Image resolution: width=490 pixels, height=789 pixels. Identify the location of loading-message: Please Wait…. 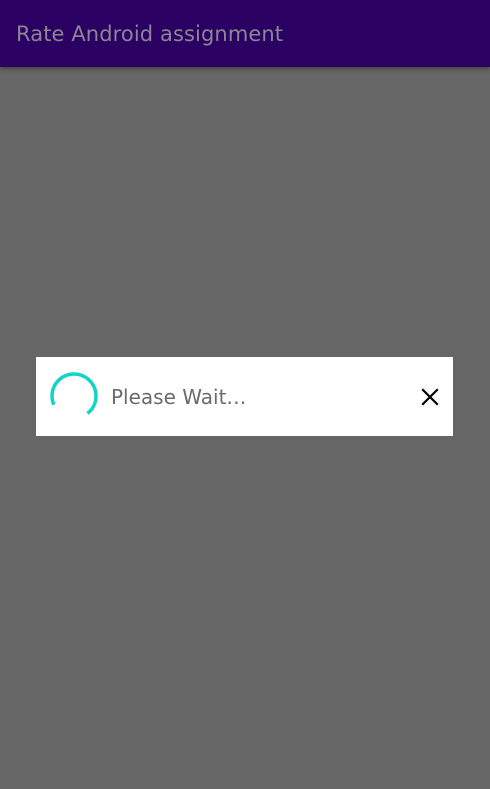
(179, 397).